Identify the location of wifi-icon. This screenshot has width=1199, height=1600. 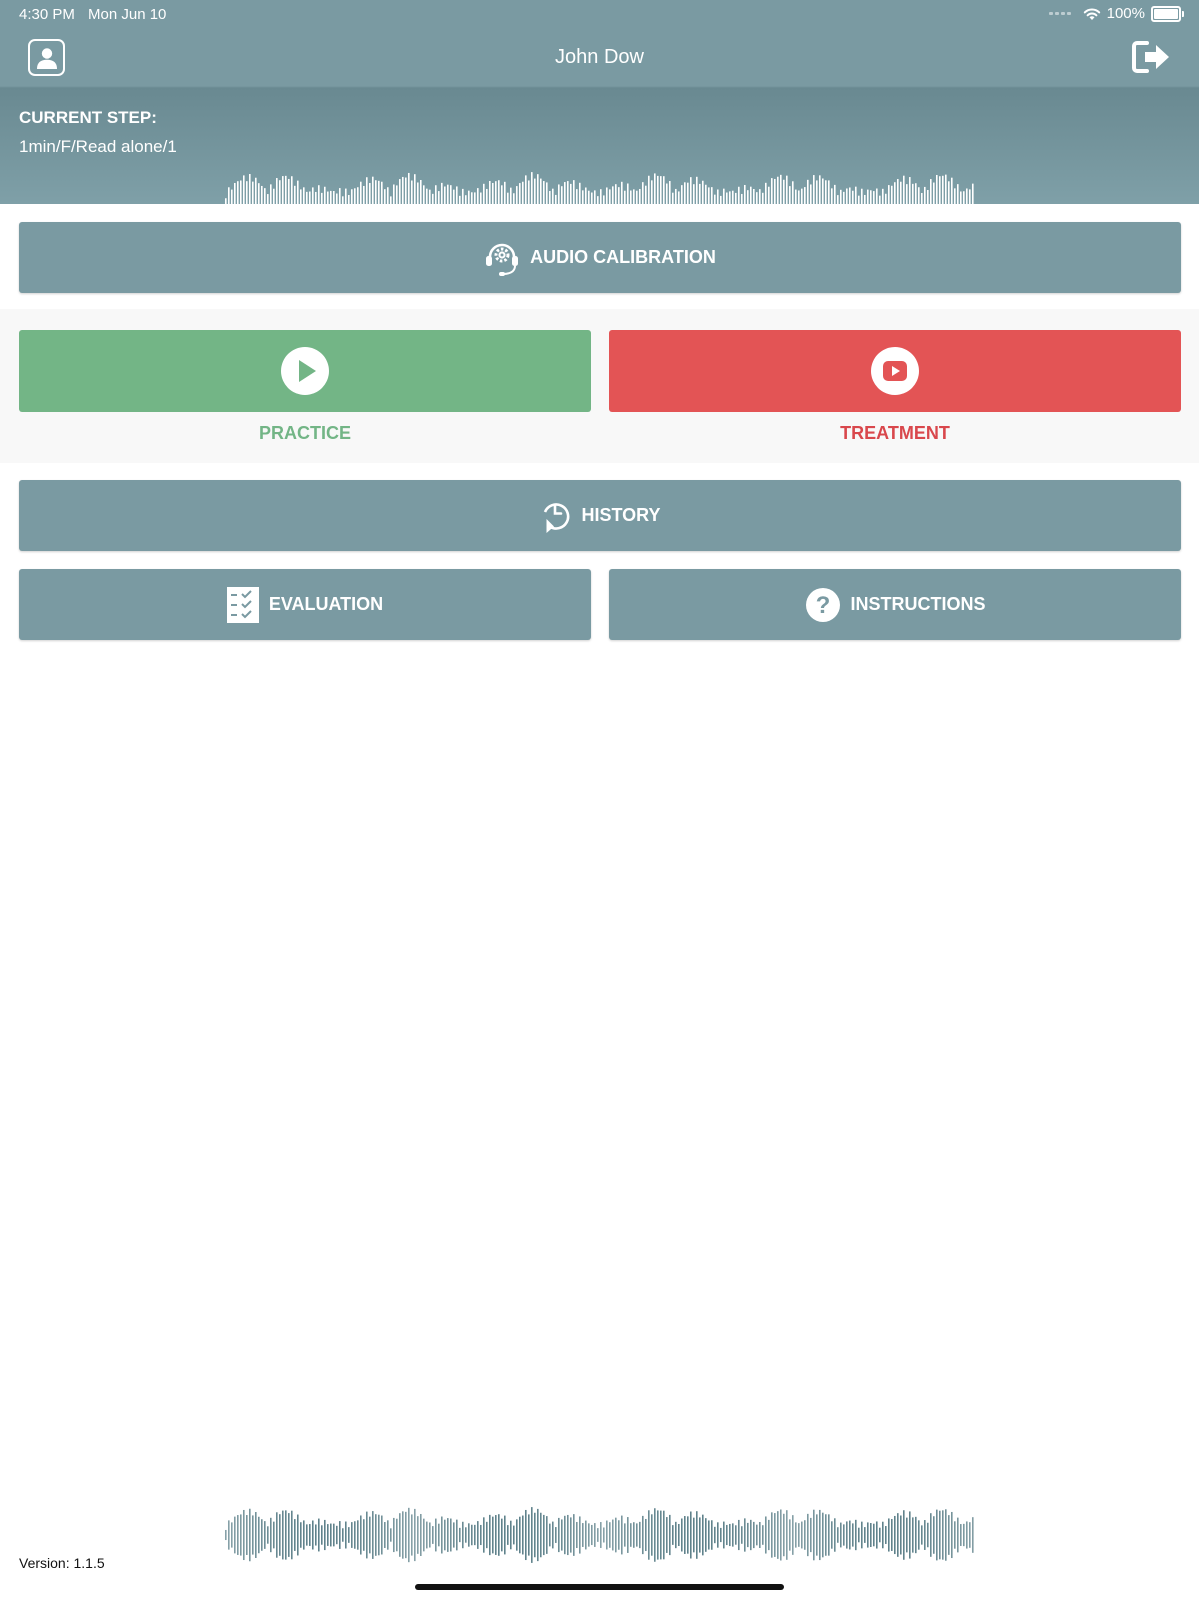
(1091, 14).